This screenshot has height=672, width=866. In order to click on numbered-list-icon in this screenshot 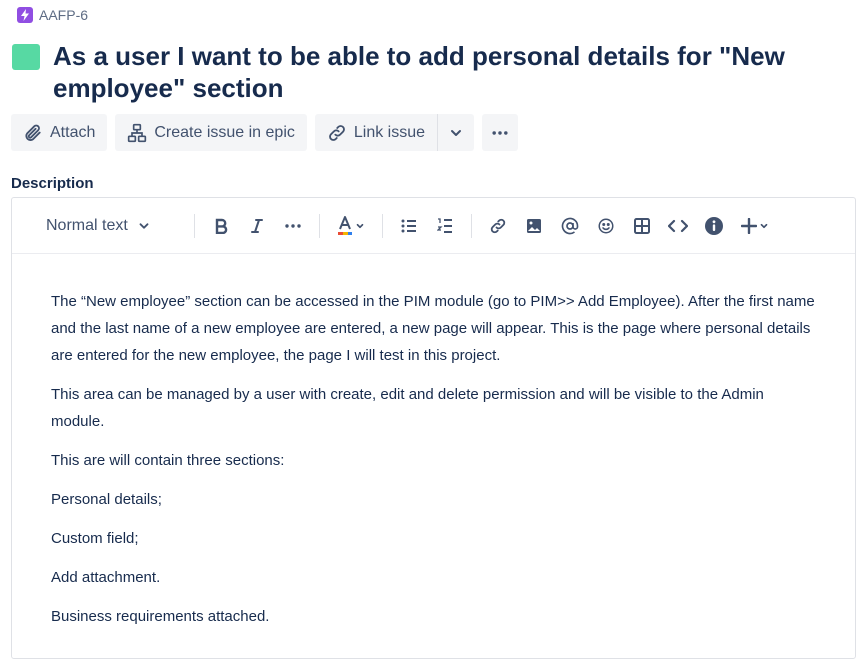, I will do `click(444, 225)`.